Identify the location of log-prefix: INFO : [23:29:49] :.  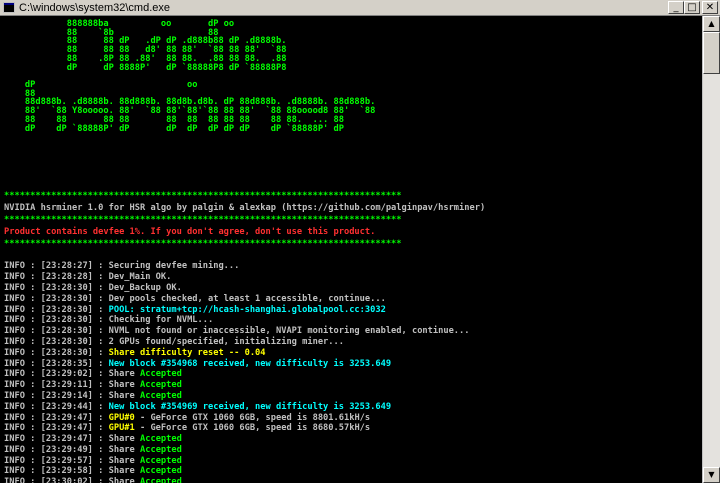
(56, 449).